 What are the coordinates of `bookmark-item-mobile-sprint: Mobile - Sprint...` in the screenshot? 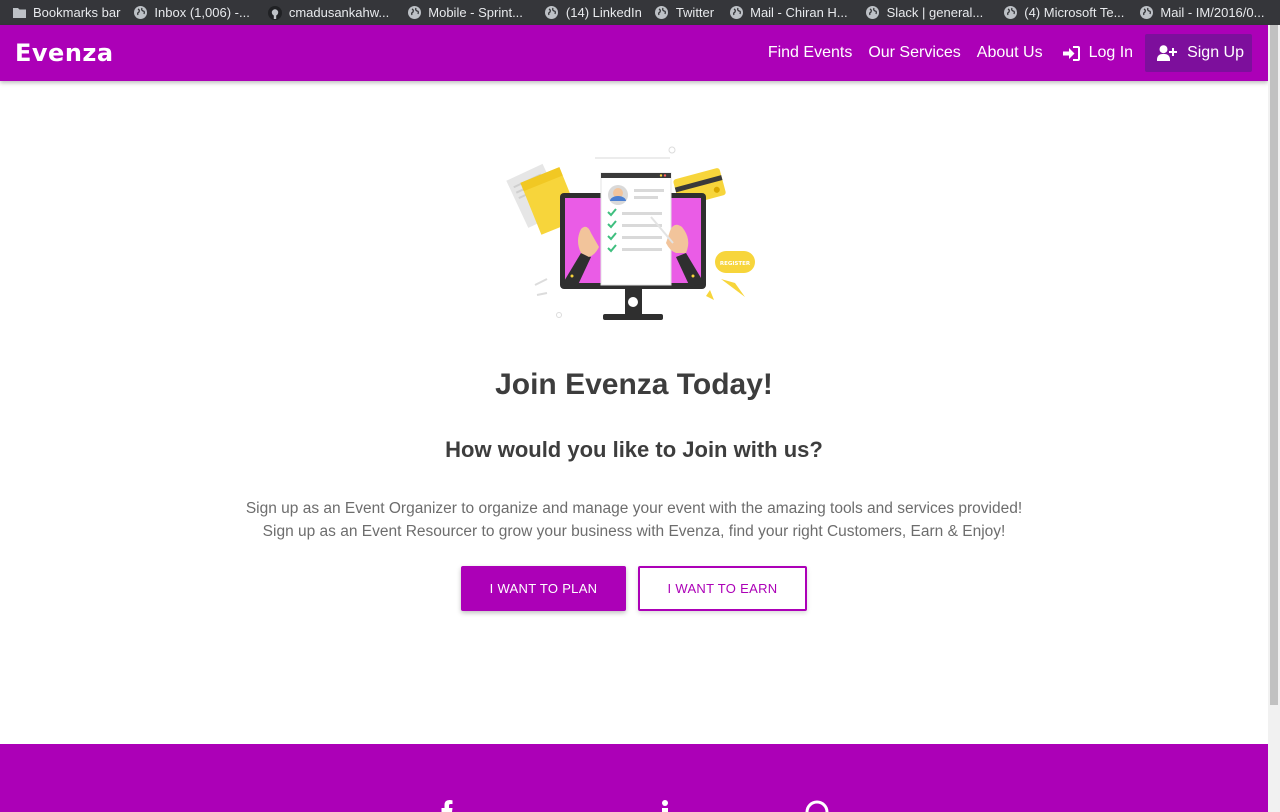 It's located at (456, 12).